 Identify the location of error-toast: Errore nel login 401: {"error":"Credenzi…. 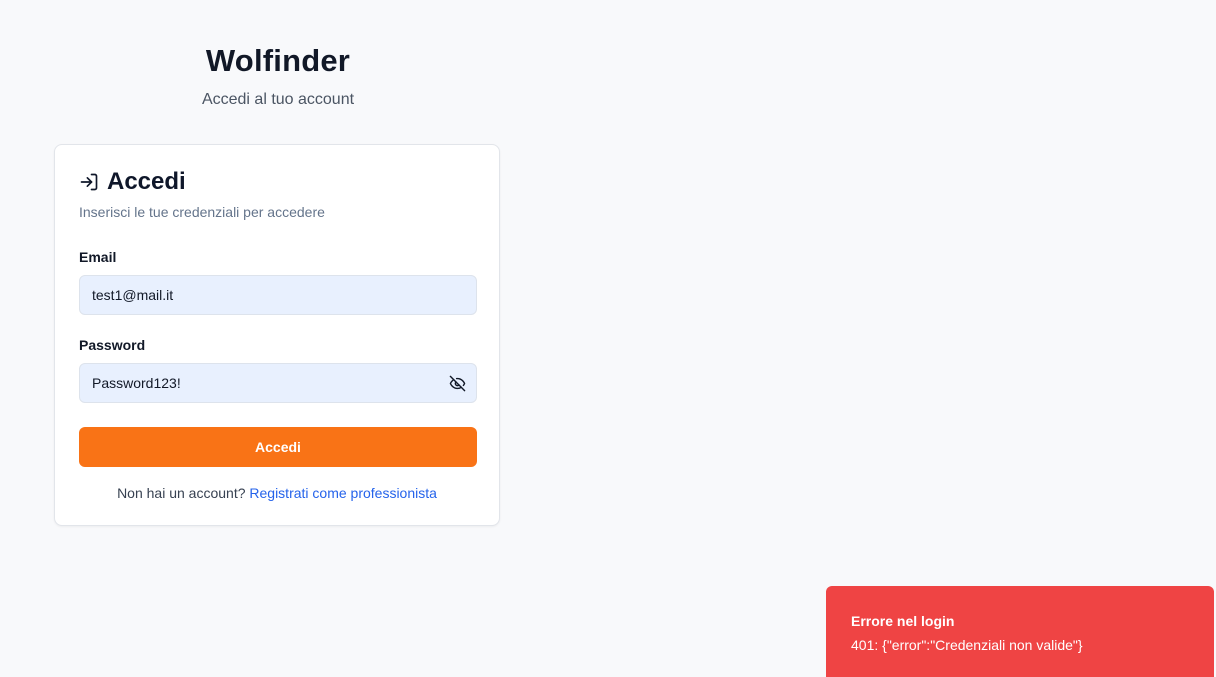
(1020, 631).